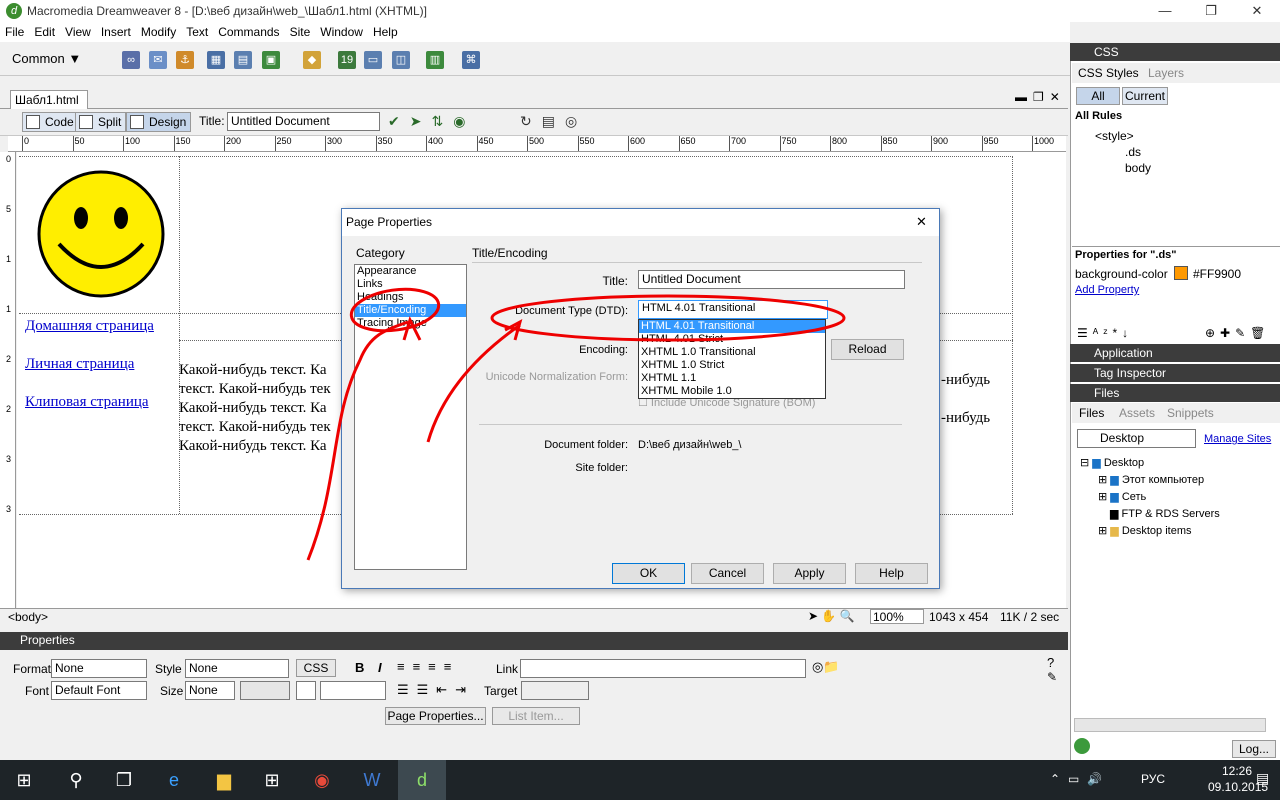 Image resolution: width=1280 pixels, height=800 pixels. Describe the element at coordinates (410, 271) in the screenshot. I see `category-appearance: Appearance` at that location.